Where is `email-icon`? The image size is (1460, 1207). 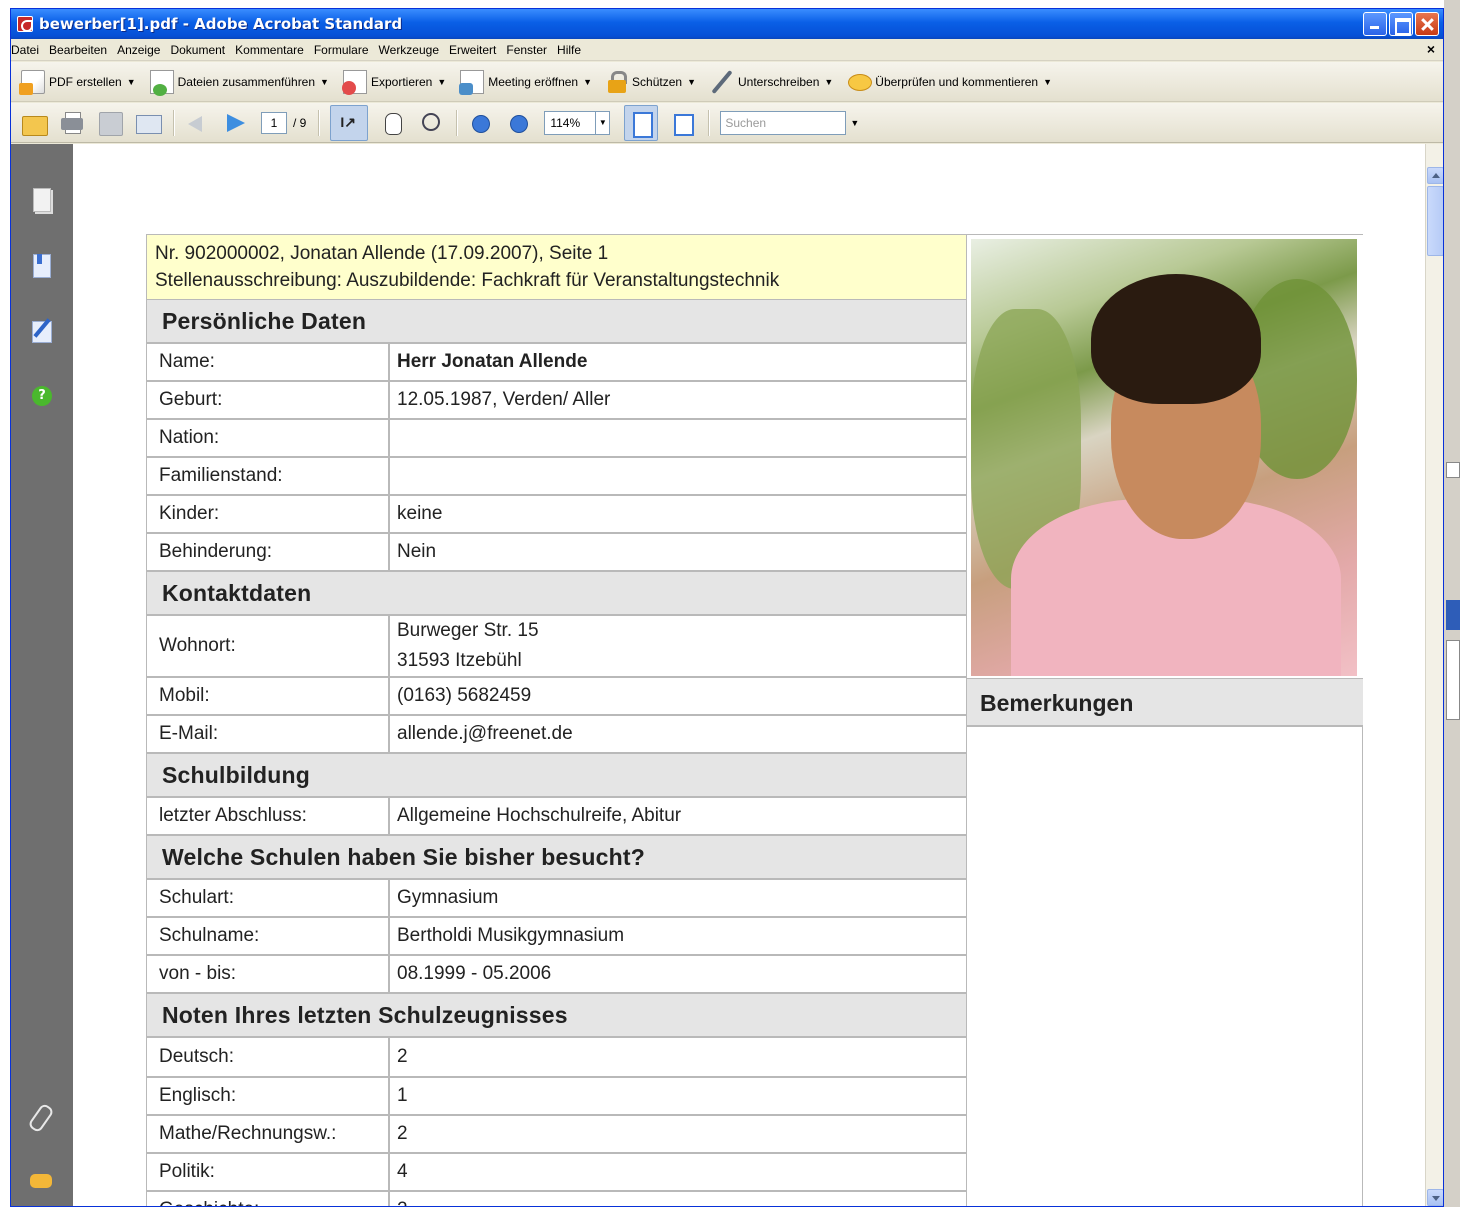
email-icon is located at coordinates (148, 123).